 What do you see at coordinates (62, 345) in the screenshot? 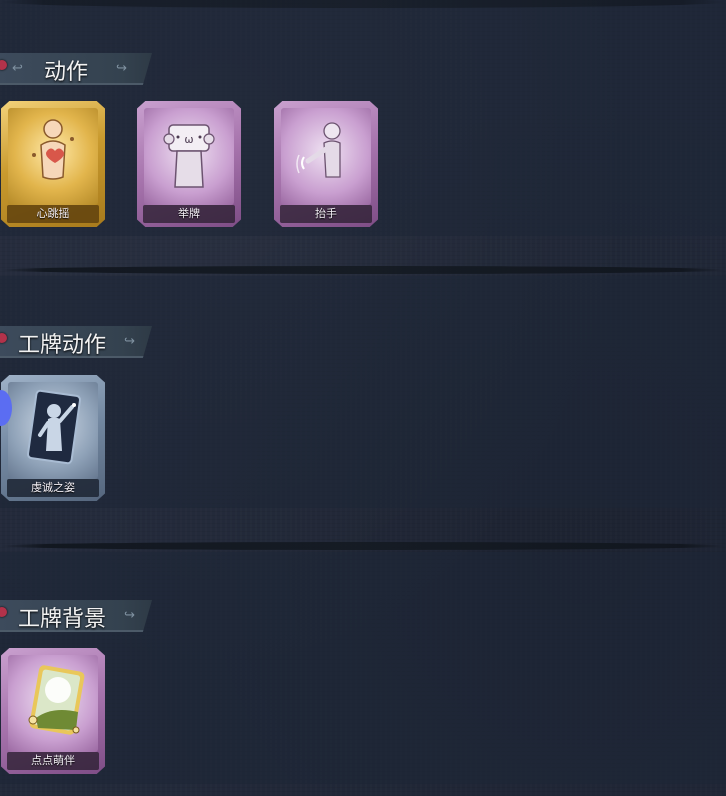
I see `section-title: 工牌动作` at bounding box center [62, 345].